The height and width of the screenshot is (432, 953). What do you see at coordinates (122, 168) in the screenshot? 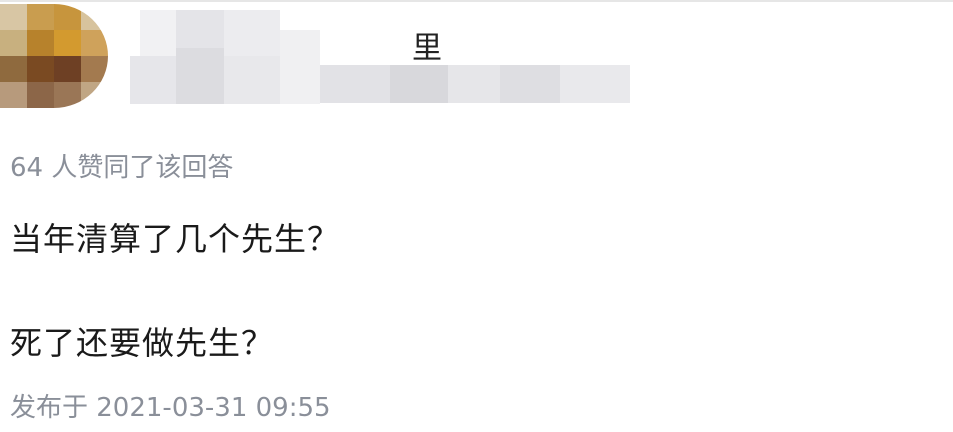
I see `likes-count: 64 人赞同了该回答` at bounding box center [122, 168].